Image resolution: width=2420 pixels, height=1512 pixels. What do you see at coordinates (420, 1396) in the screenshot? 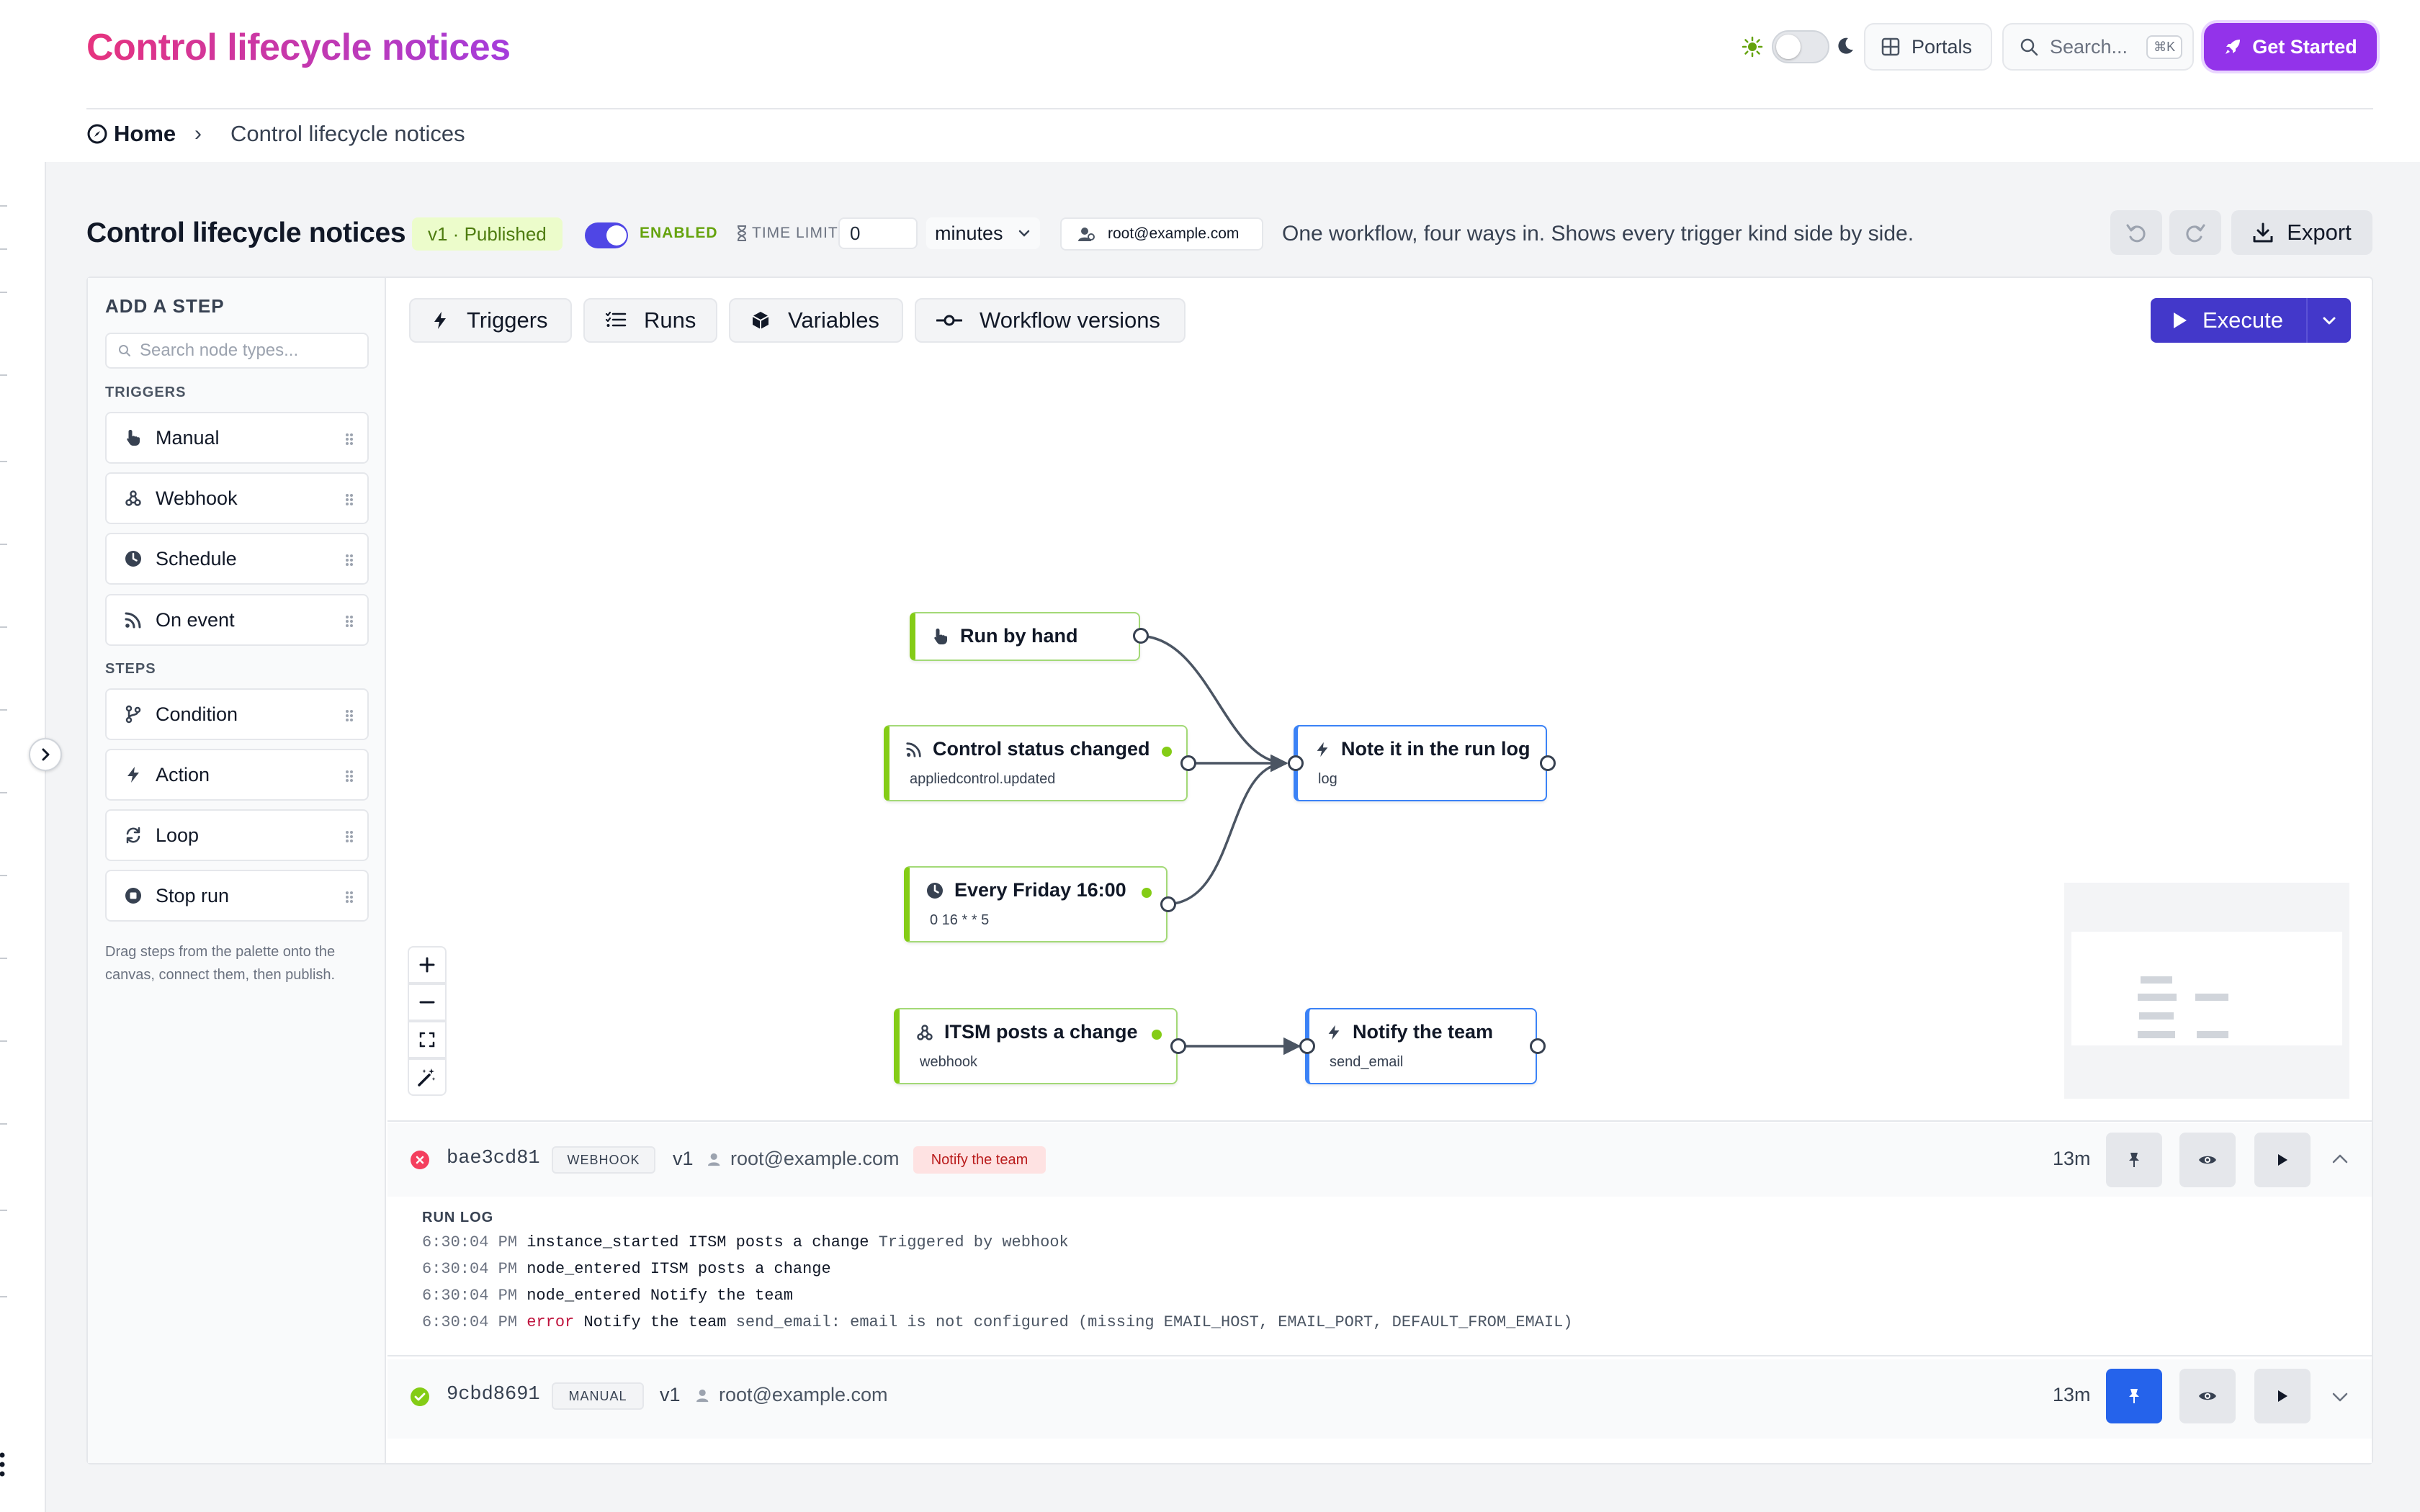
I see `success-status-icon` at bounding box center [420, 1396].